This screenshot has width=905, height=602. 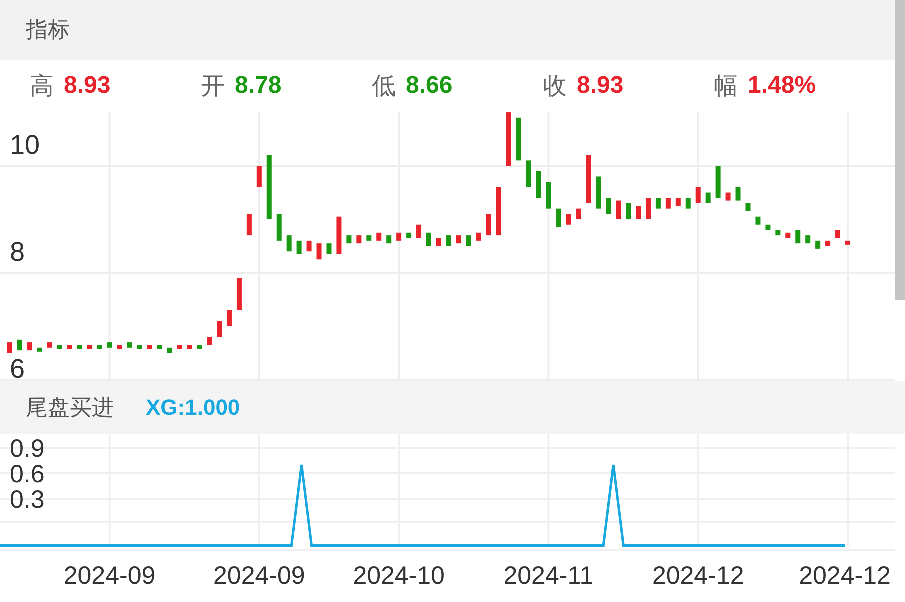 I want to click on stat-label: 低, so click(x=384, y=87).